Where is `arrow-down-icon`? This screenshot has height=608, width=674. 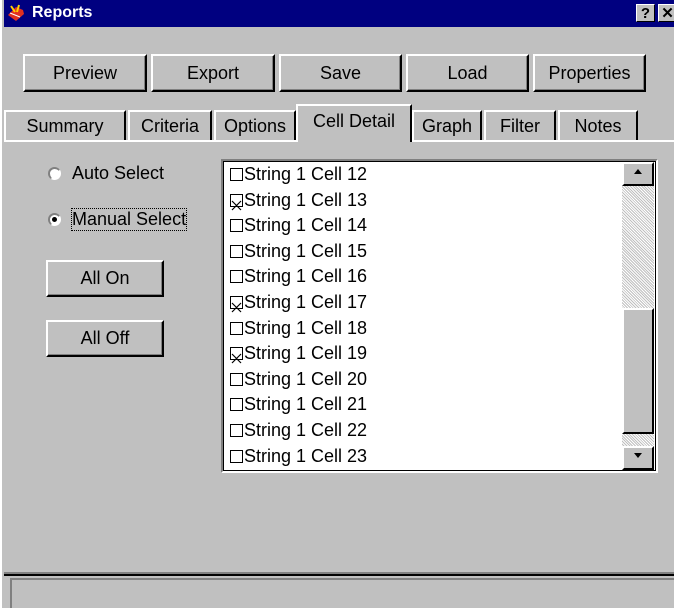 arrow-down-icon is located at coordinates (638, 455).